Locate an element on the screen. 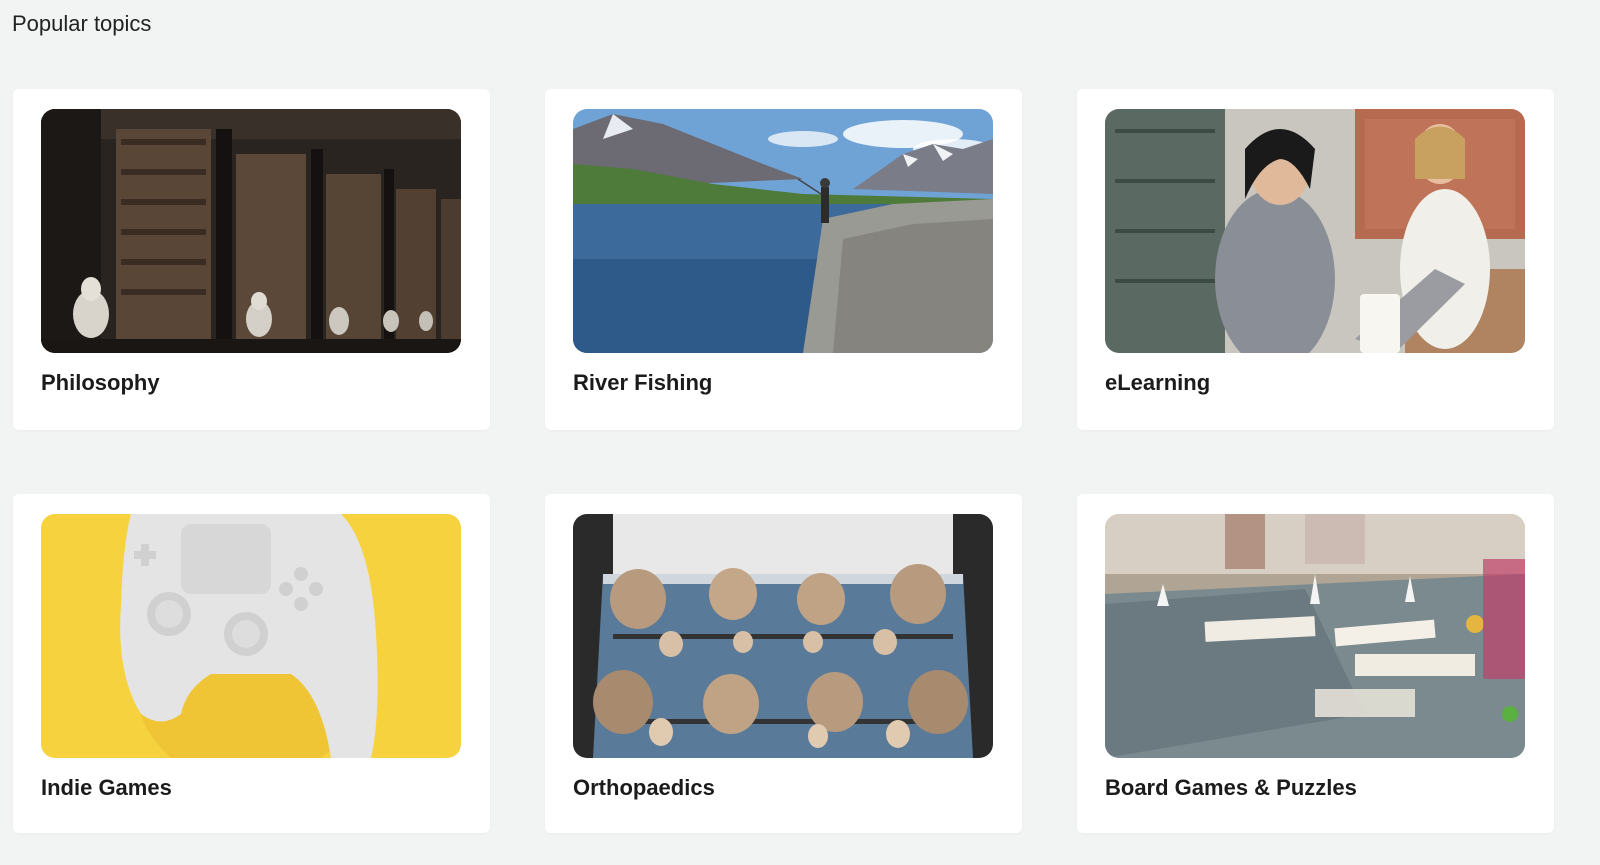 The height and width of the screenshot is (865, 1600). topic-label: Board Games & Puzzles is located at coordinates (1231, 787).